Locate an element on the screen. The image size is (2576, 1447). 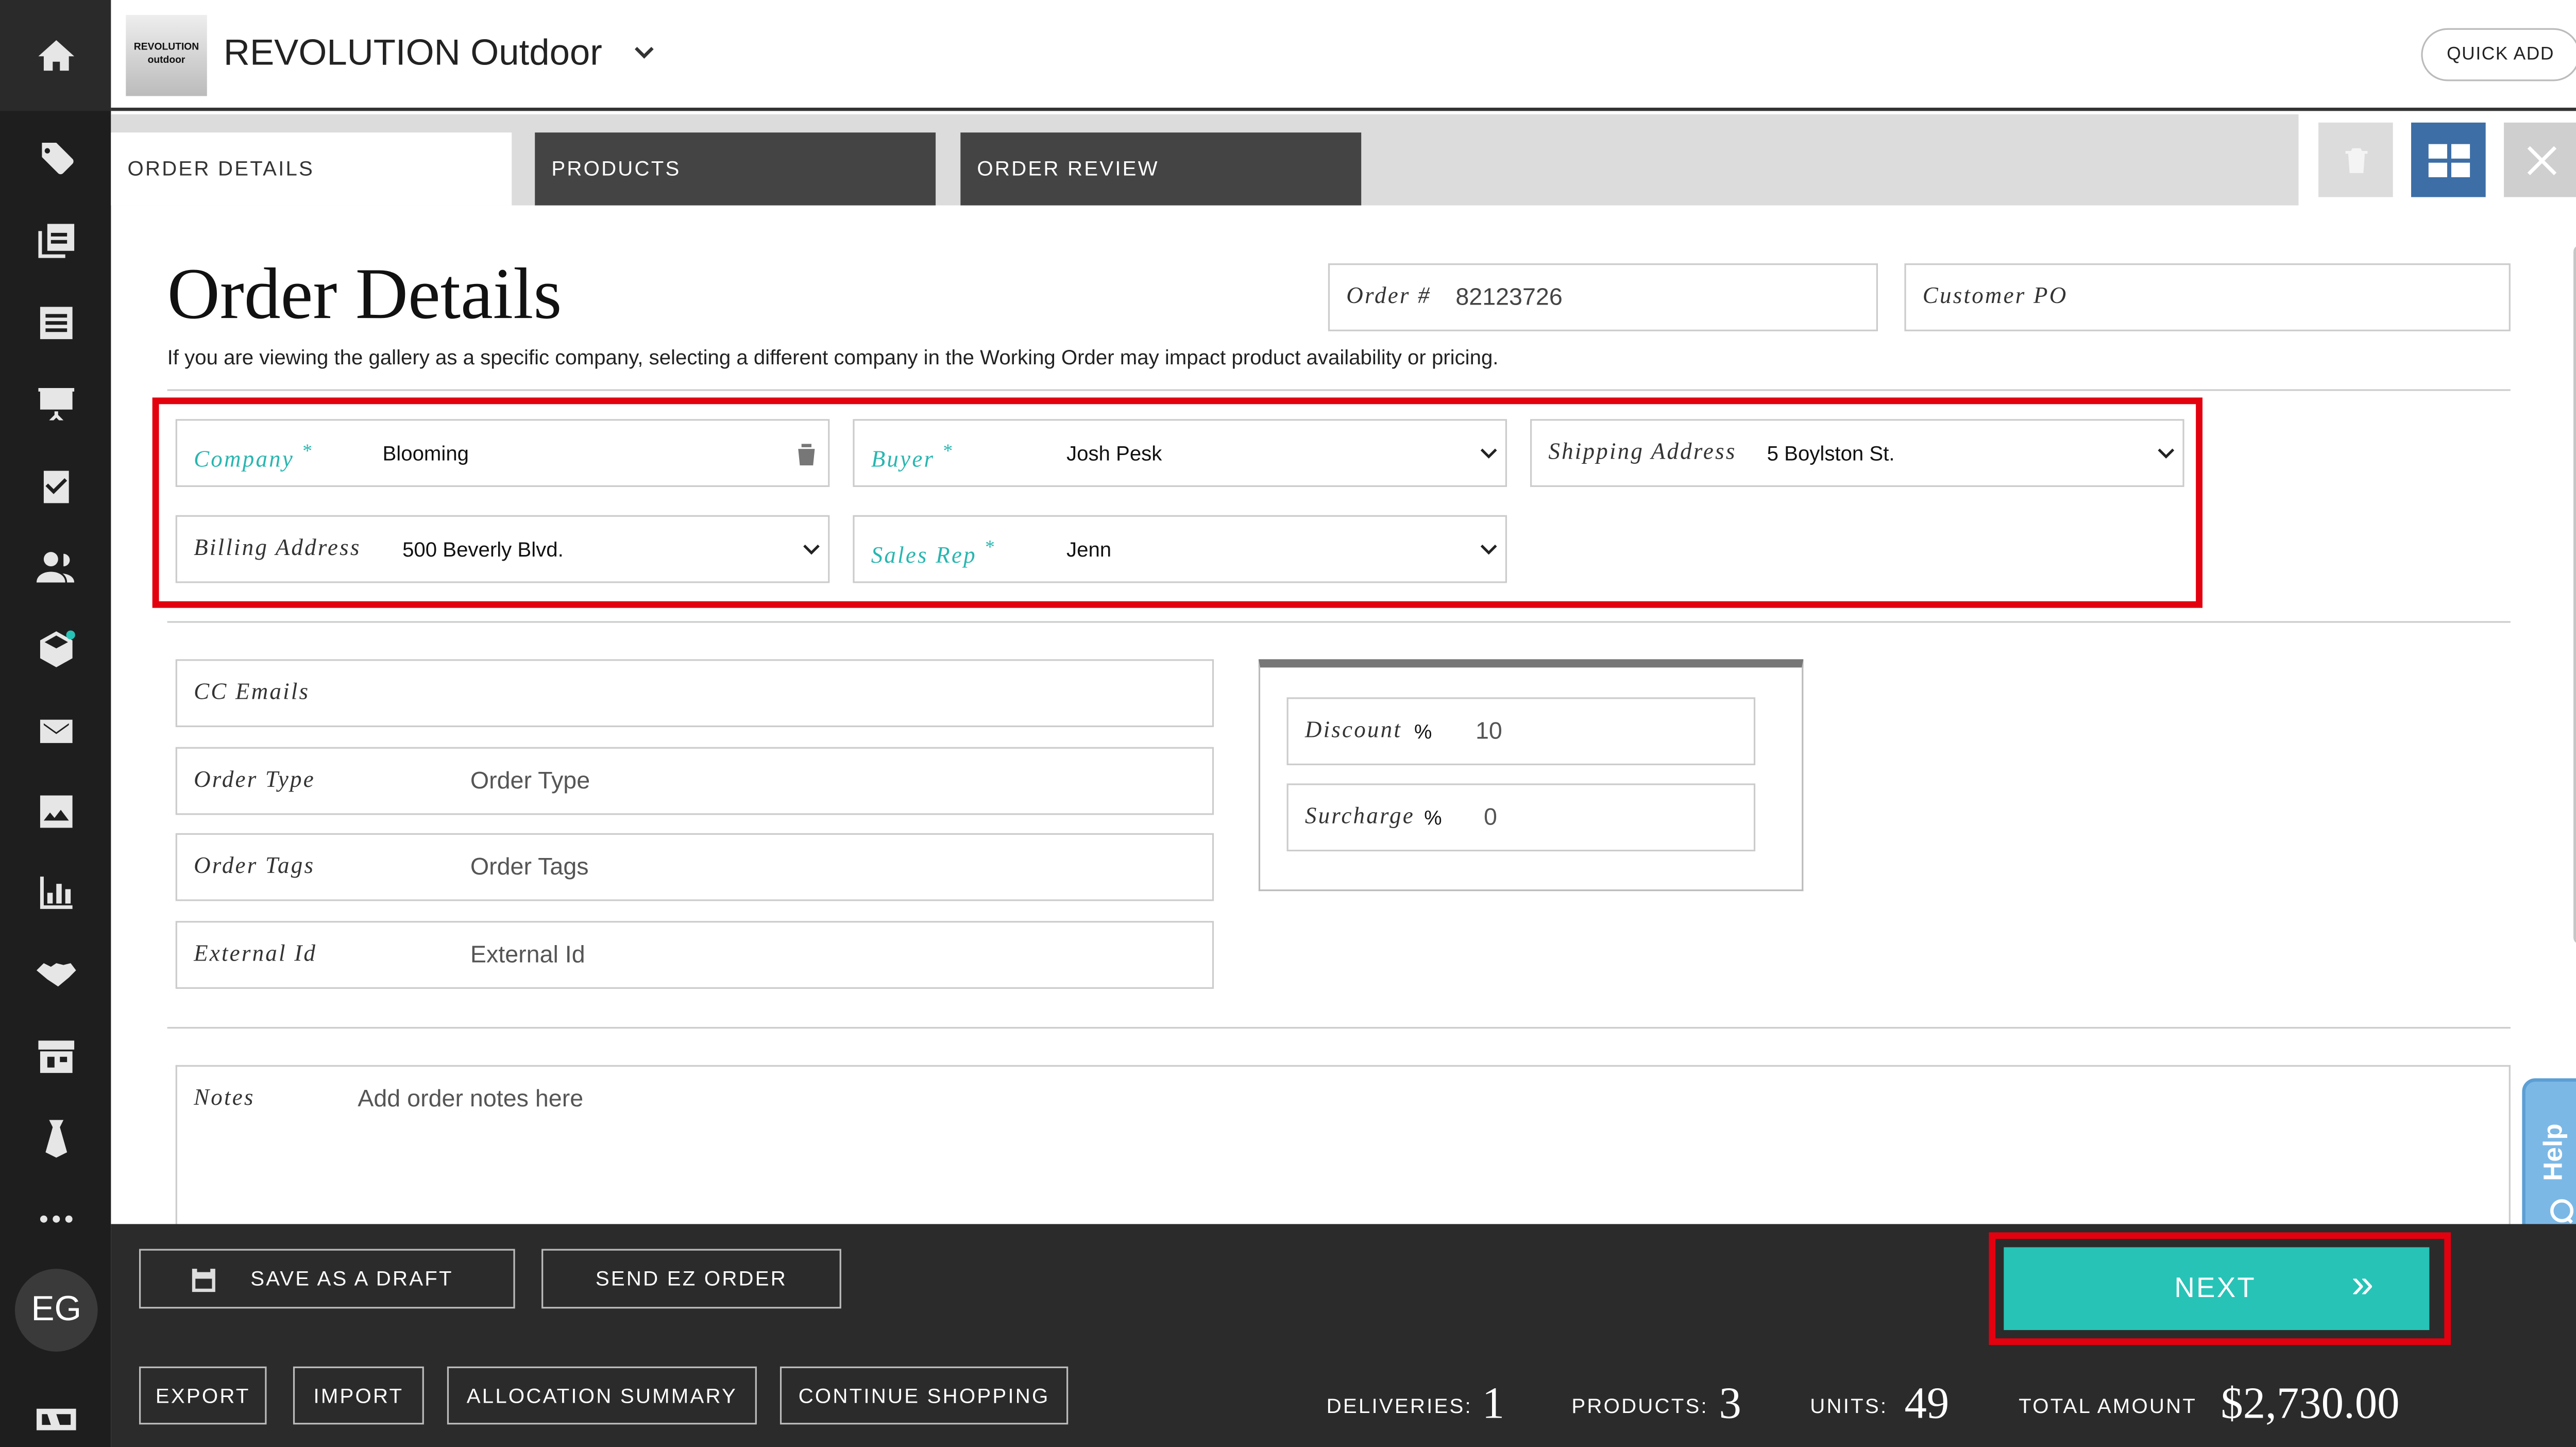
shipping-address-select: Shipping Address 5 Boylston St. is located at coordinates (1857, 453).